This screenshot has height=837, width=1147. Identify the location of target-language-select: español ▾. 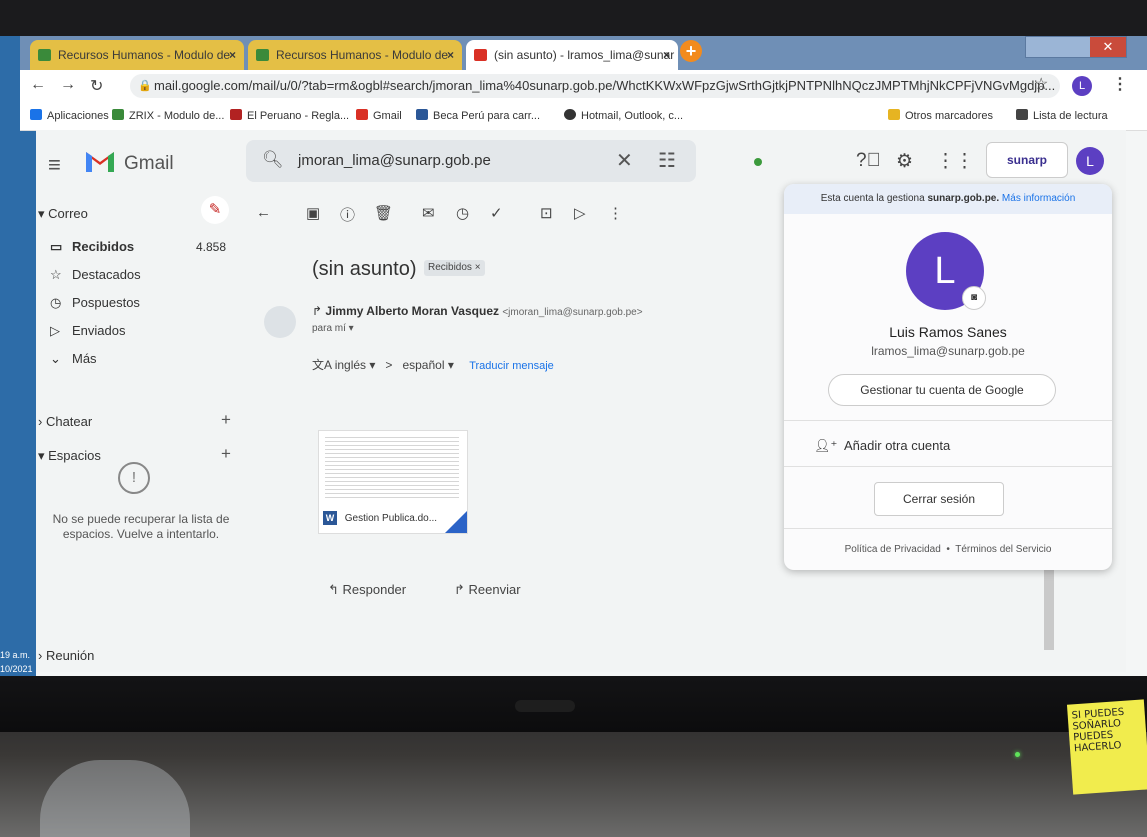
(427, 365).